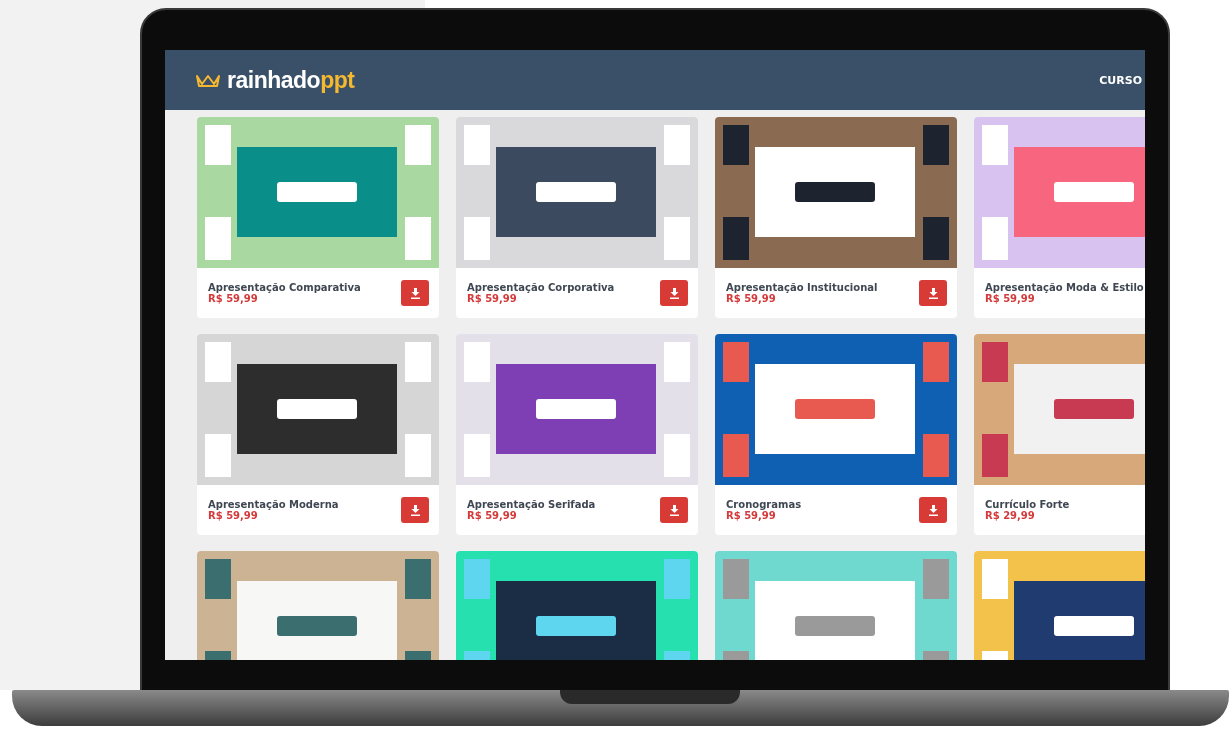 The image size is (1229, 730). What do you see at coordinates (304, 504) in the screenshot?
I see `product-title: Apresentação Moderna` at bounding box center [304, 504].